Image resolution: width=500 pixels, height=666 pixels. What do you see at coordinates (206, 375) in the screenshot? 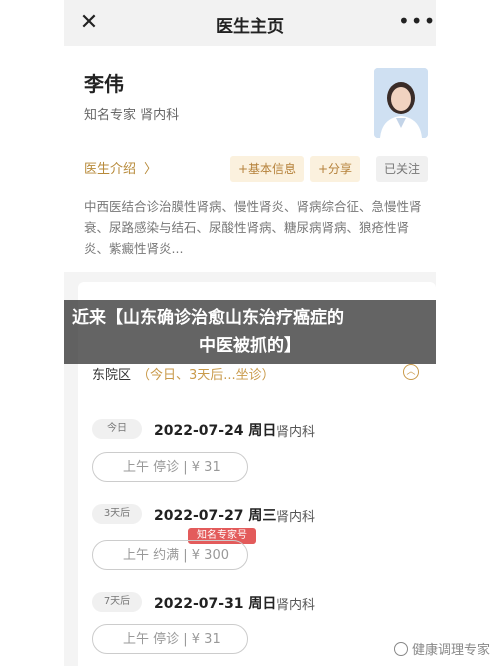
I see `campus-schedule-summary: （今日、3天后...坐诊）` at bounding box center [206, 375].